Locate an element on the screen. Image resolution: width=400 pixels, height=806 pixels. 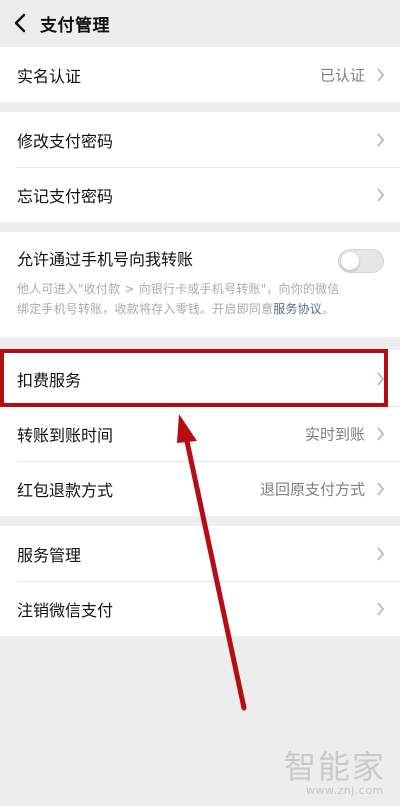
list-item-cancel-wechat-pay: 注销微信支付 is located at coordinates (200, 608).